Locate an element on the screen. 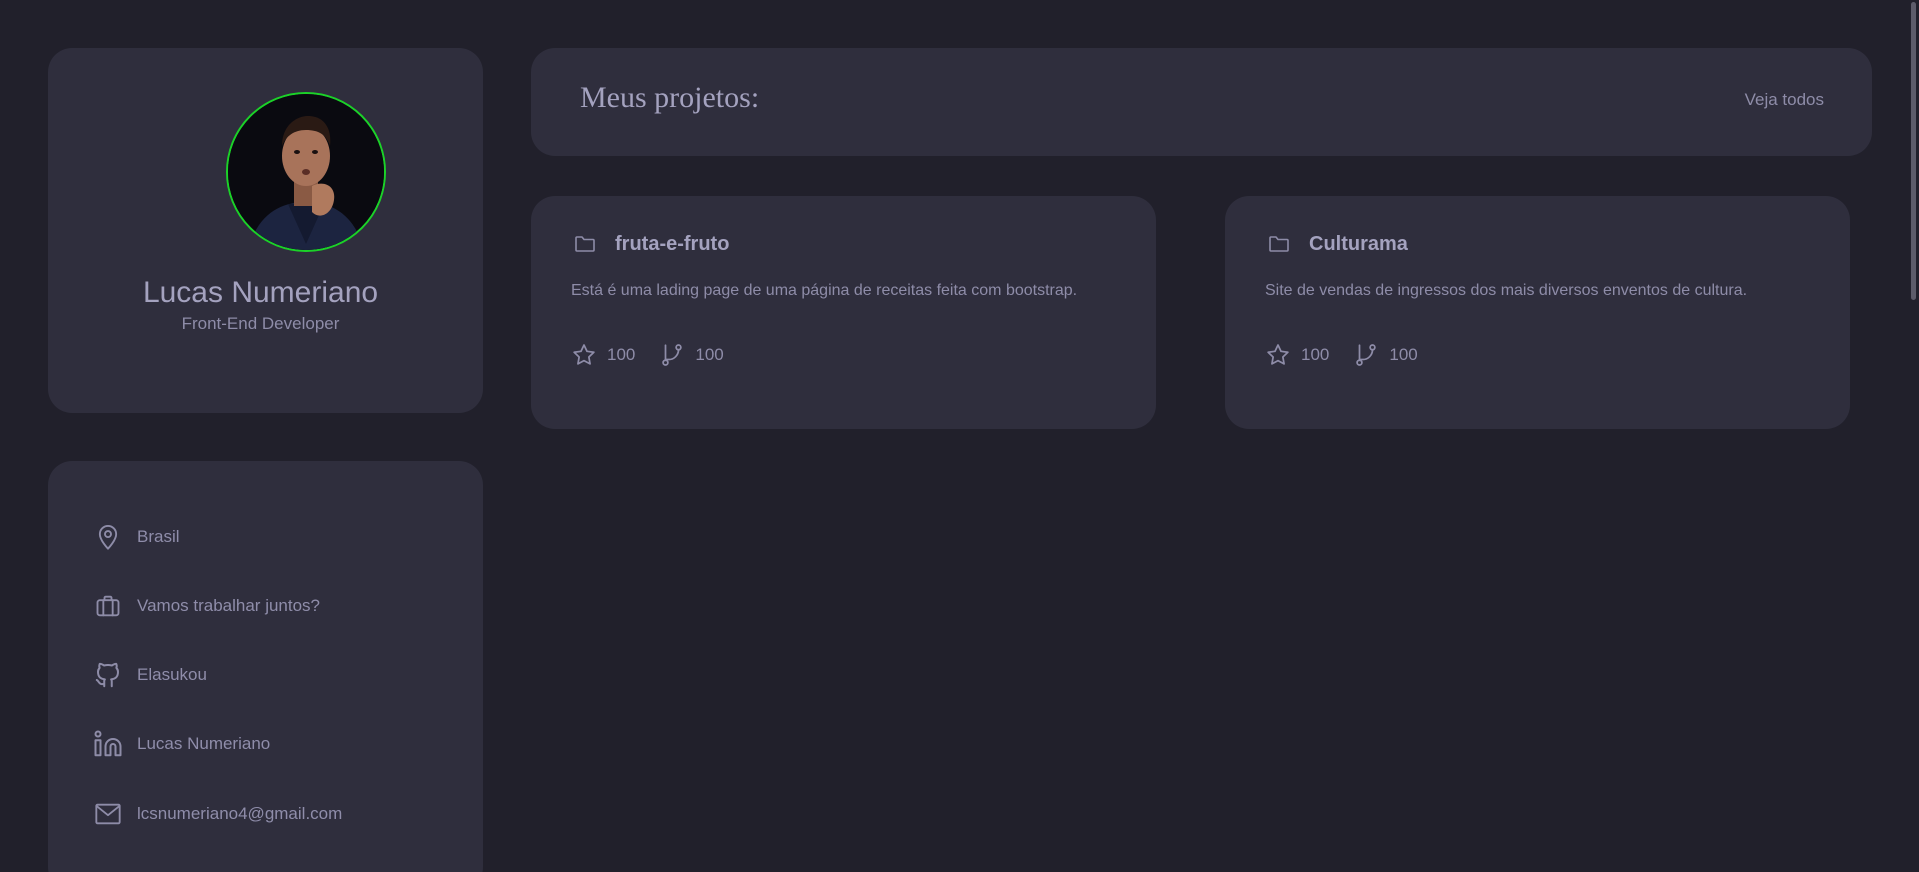 The width and height of the screenshot is (1919, 872). mail-icon is located at coordinates (108, 814).